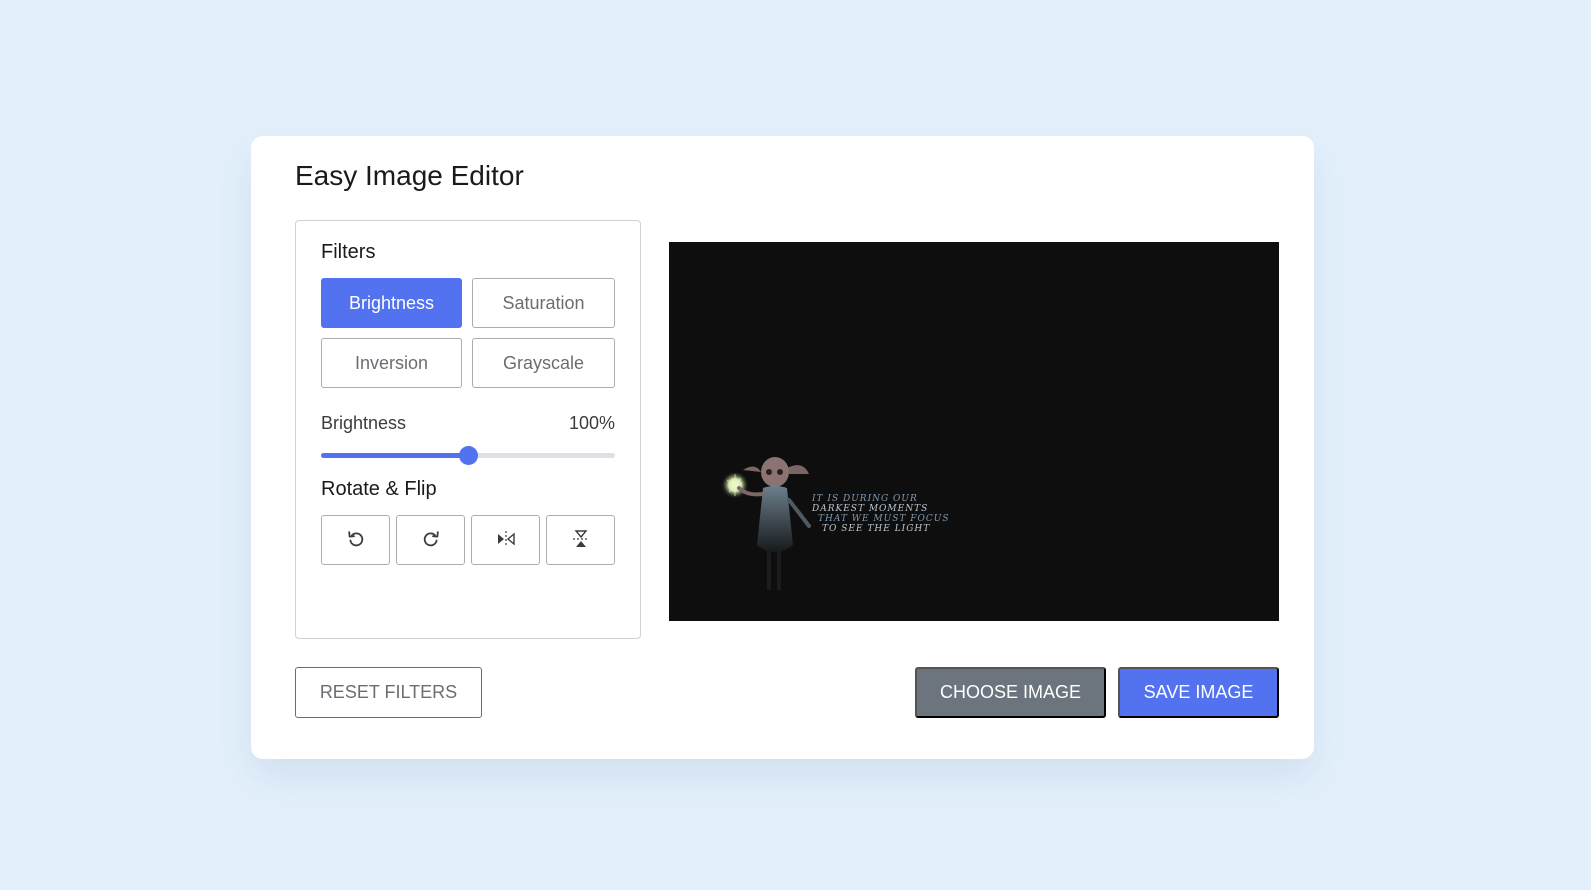 The width and height of the screenshot is (1591, 890). Describe the element at coordinates (379, 489) in the screenshot. I see `rotate-flip-label: Rotate & Flip` at that location.